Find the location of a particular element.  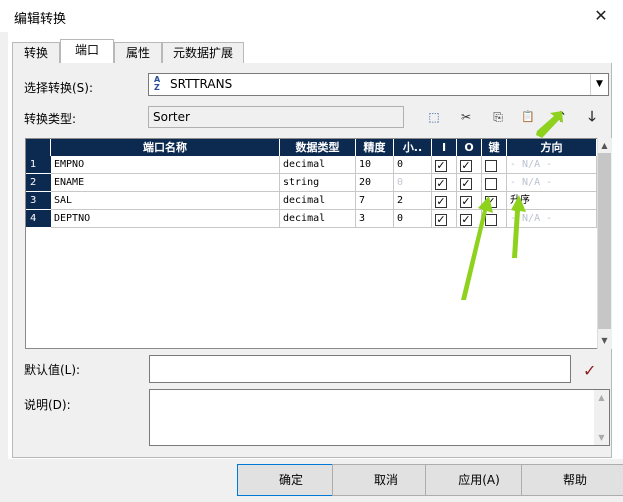

header-key: 键 is located at coordinates (494, 147).